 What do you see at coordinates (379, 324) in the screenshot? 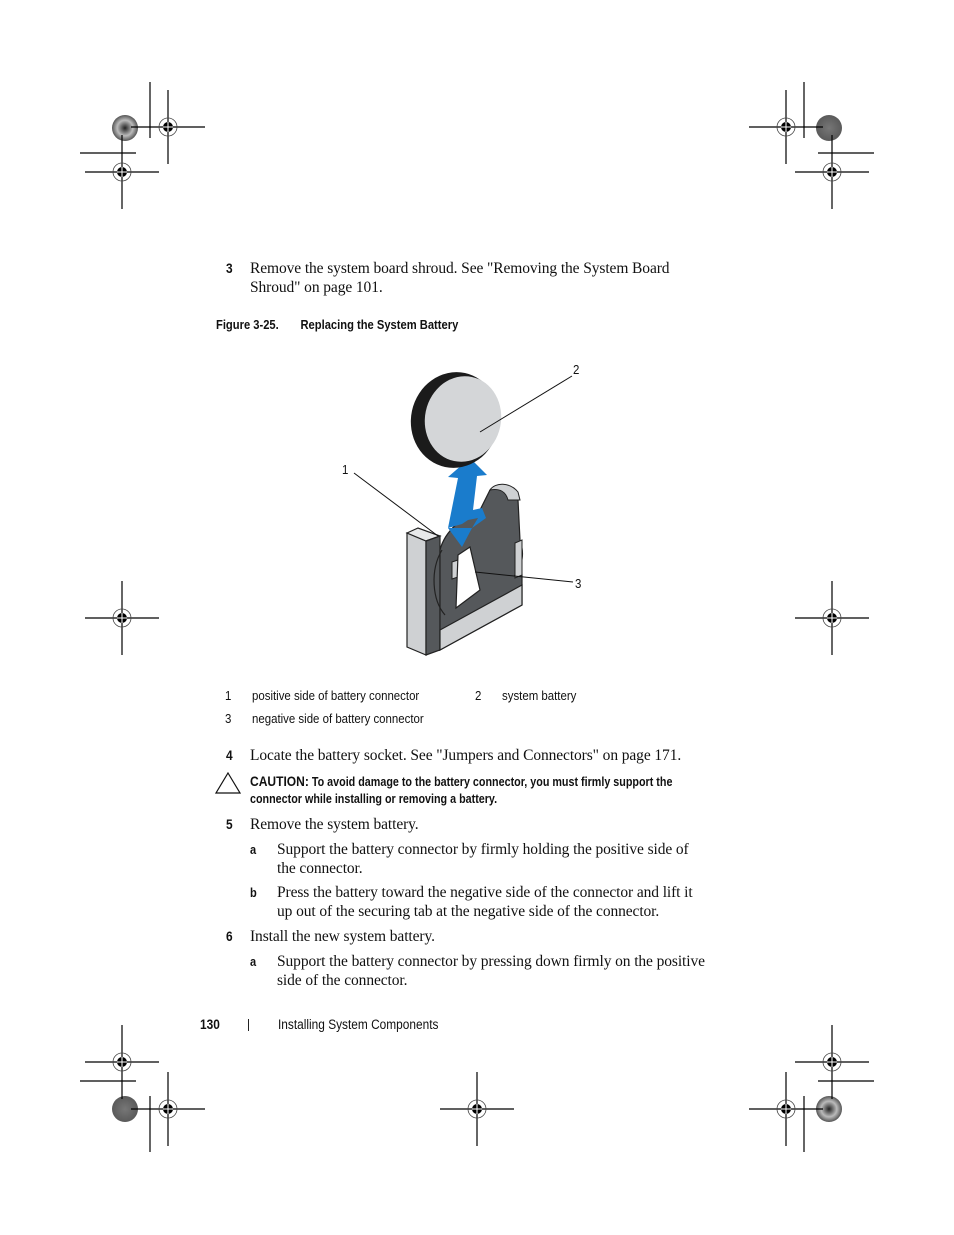
I see `figure-caption-title: Replacing the System Battery` at bounding box center [379, 324].